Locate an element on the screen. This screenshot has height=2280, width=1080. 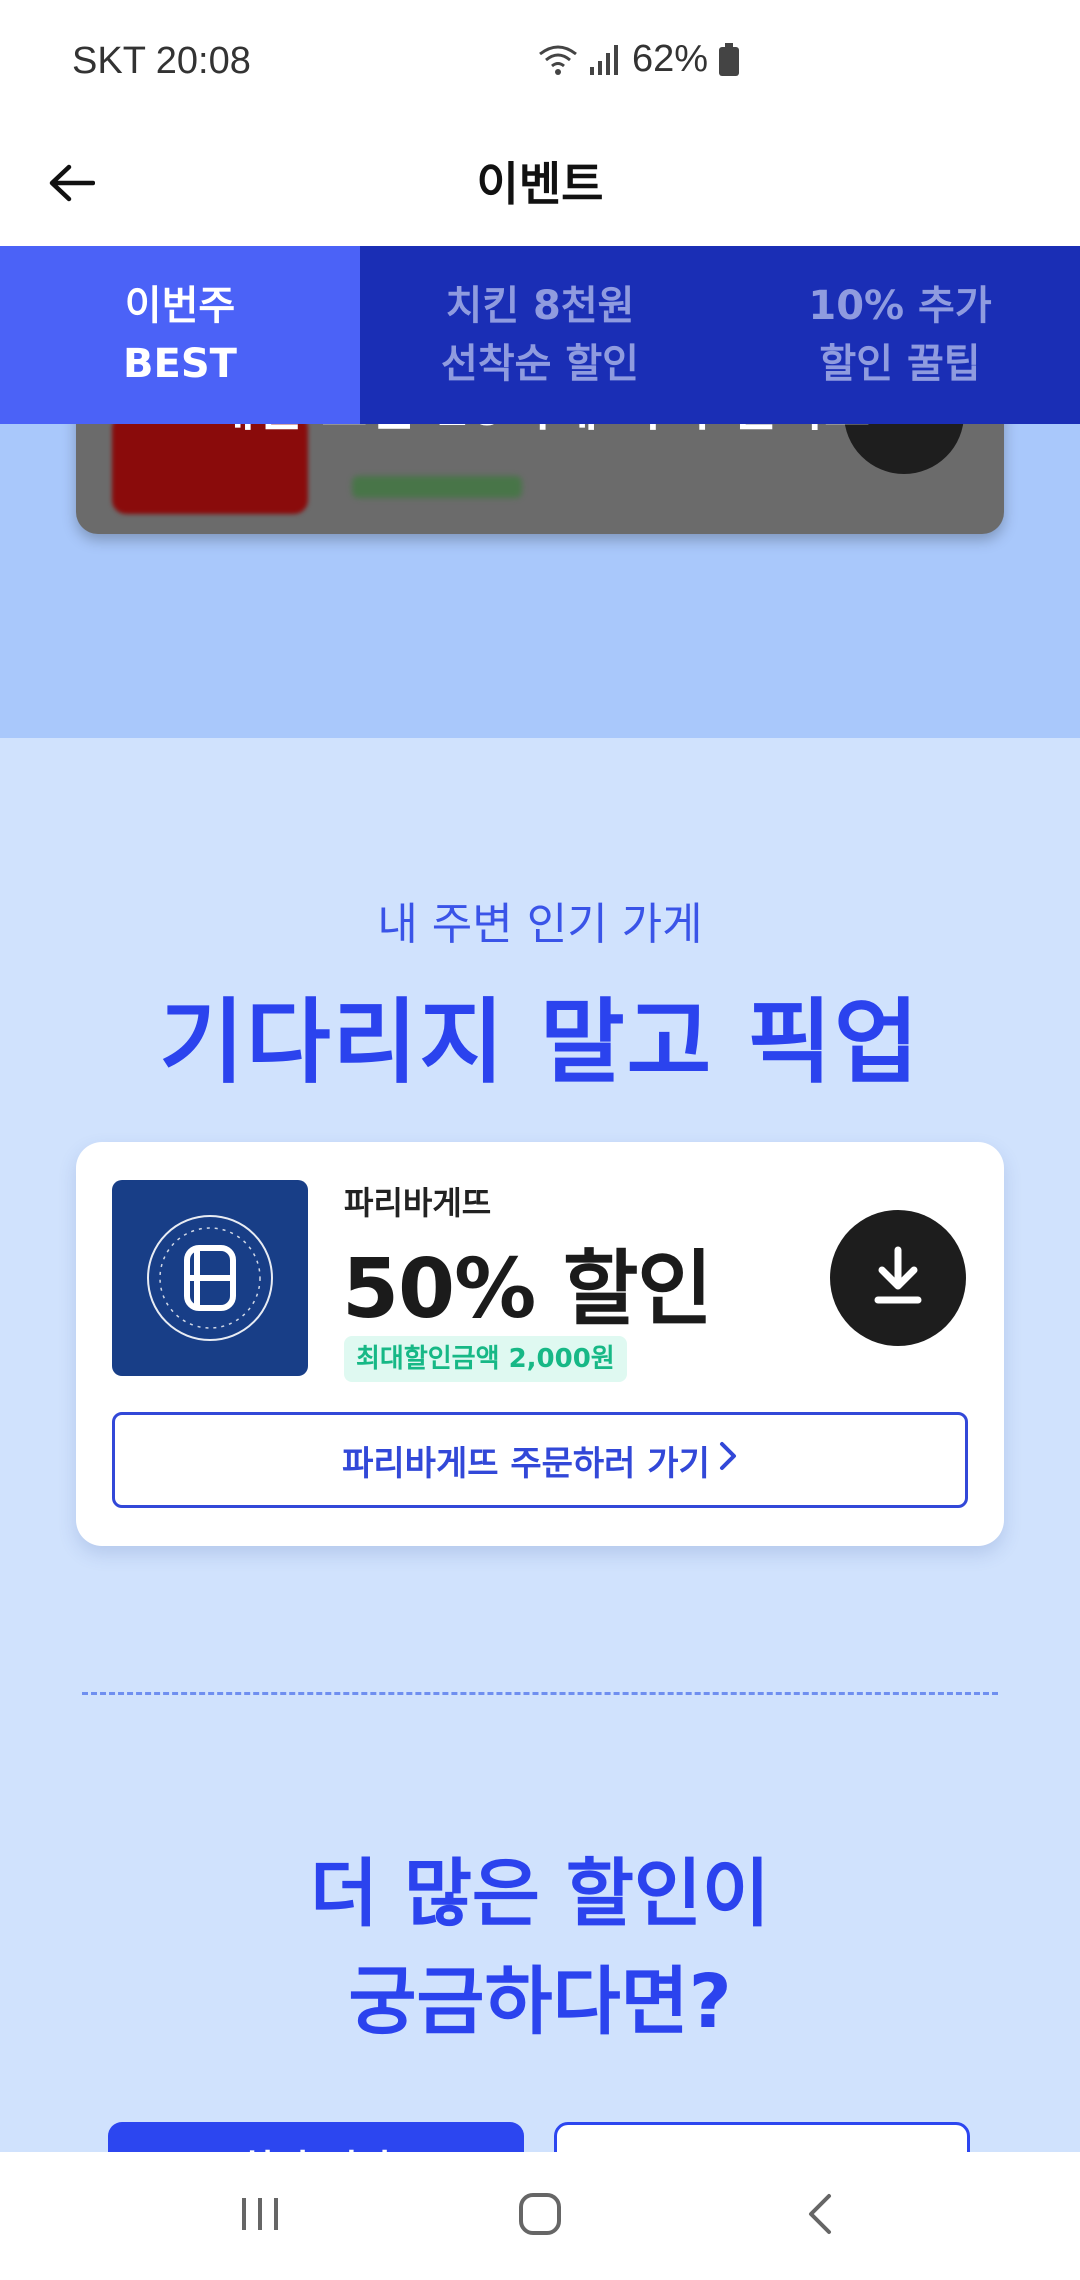
banner-section: 매일 오전 10시에 다시 열려요 is located at coordinates (540, 581).